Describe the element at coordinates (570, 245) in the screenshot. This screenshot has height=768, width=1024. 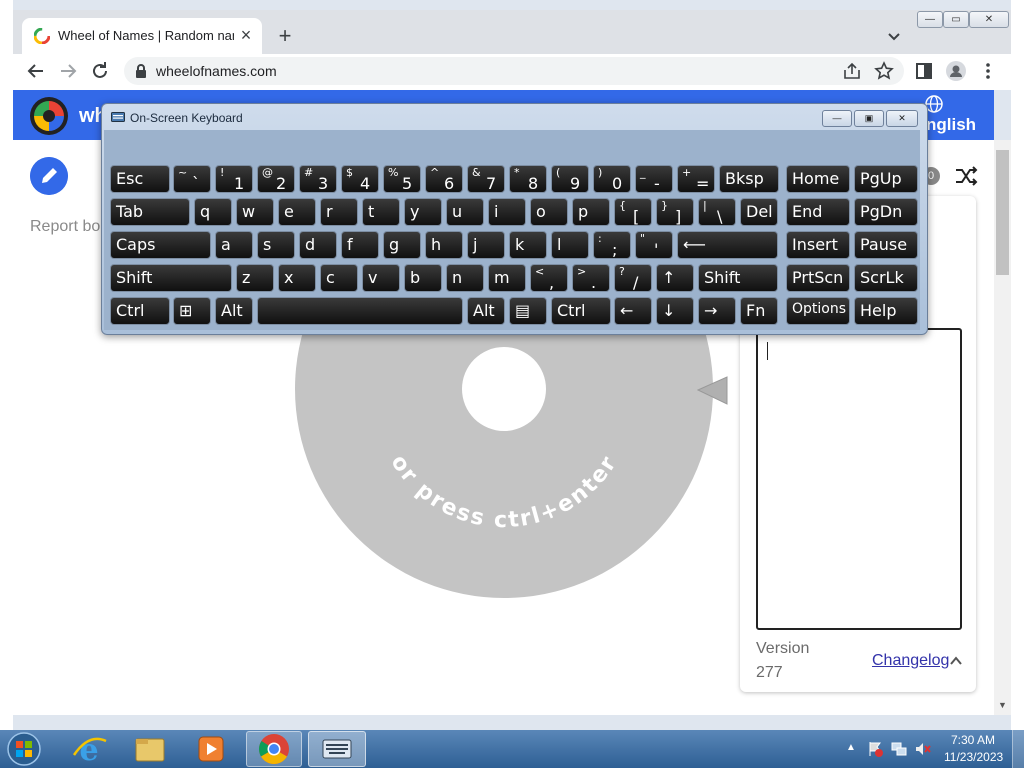
I see `osk-key-l: l` at that location.